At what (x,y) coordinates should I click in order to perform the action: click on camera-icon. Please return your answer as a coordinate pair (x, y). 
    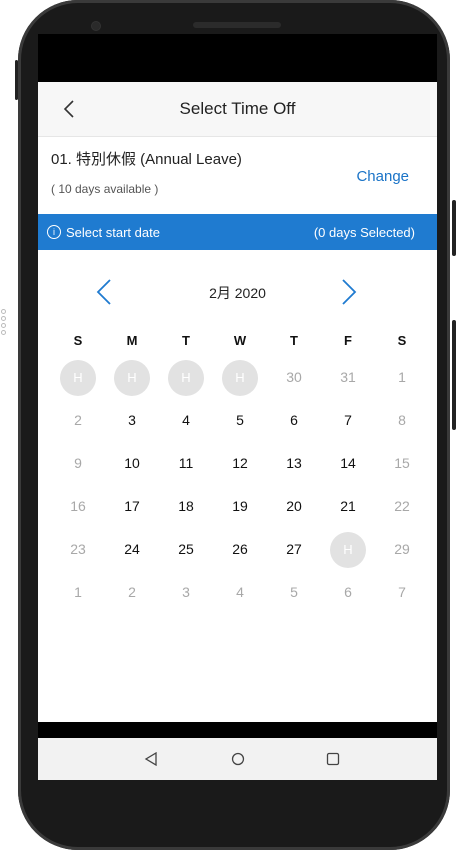
    Looking at the image, I should click on (96, 26).